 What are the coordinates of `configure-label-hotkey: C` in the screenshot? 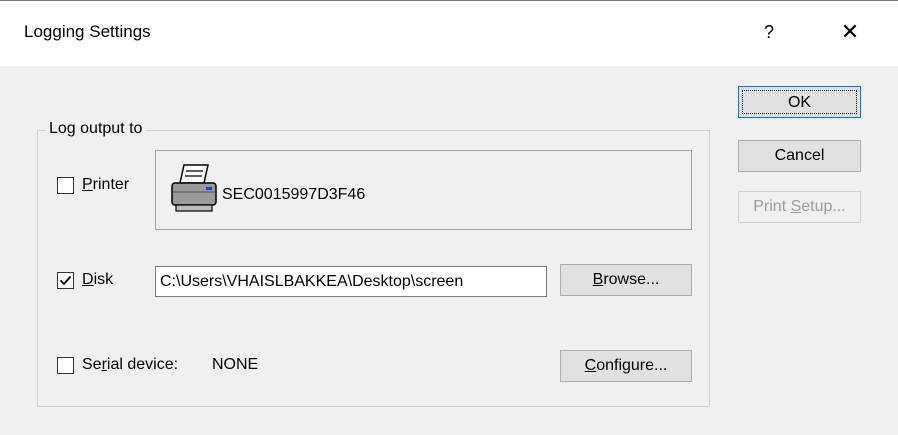 It's located at (590, 365).